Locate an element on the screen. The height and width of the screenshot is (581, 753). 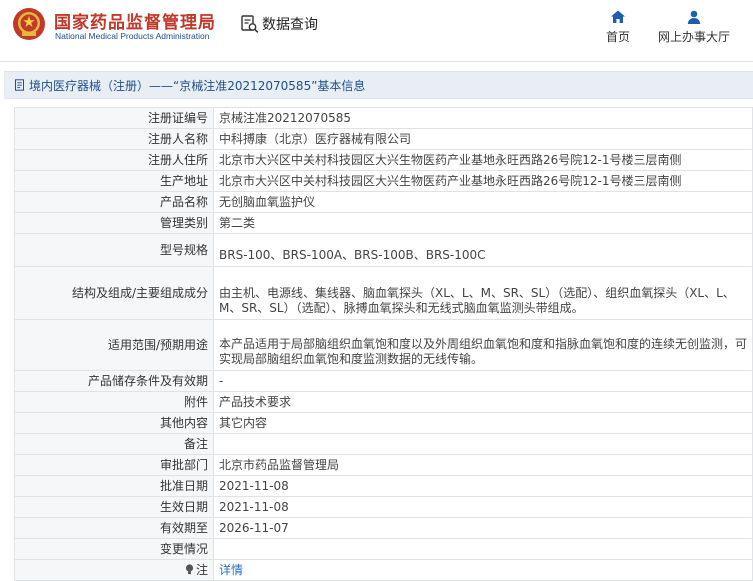
field-label: 产品储存条件及有效期 is located at coordinates (114, 381).